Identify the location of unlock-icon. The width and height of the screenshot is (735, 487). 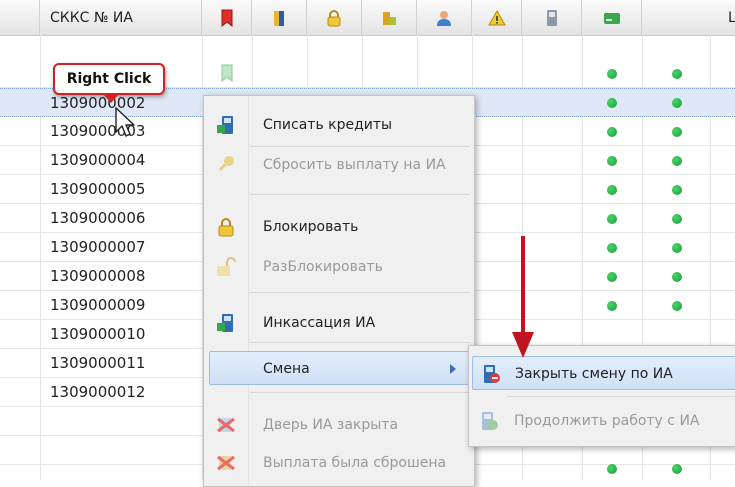
(226, 266).